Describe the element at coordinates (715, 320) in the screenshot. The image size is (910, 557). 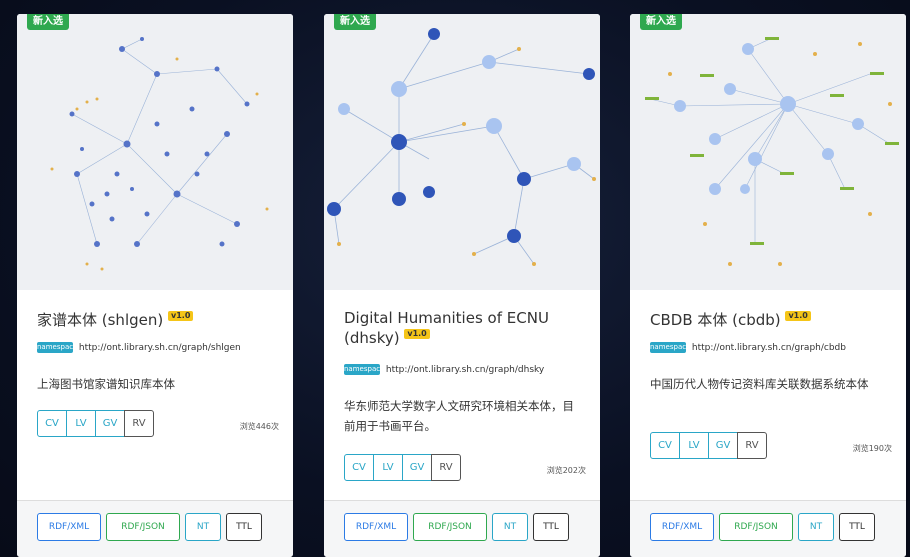
I see `ontology-title-text: CBDB 本体 (cbdb)` at that location.